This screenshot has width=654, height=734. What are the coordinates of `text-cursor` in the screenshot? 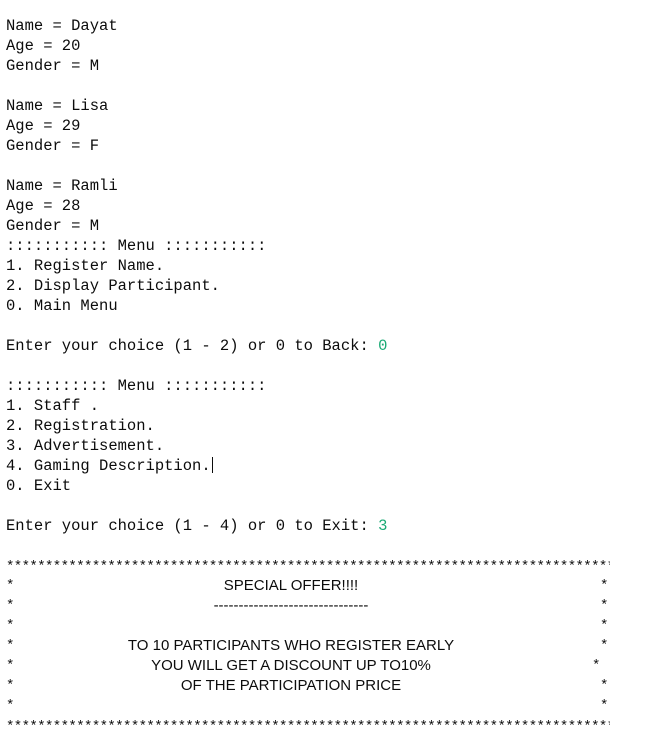 It's located at (212, 465).